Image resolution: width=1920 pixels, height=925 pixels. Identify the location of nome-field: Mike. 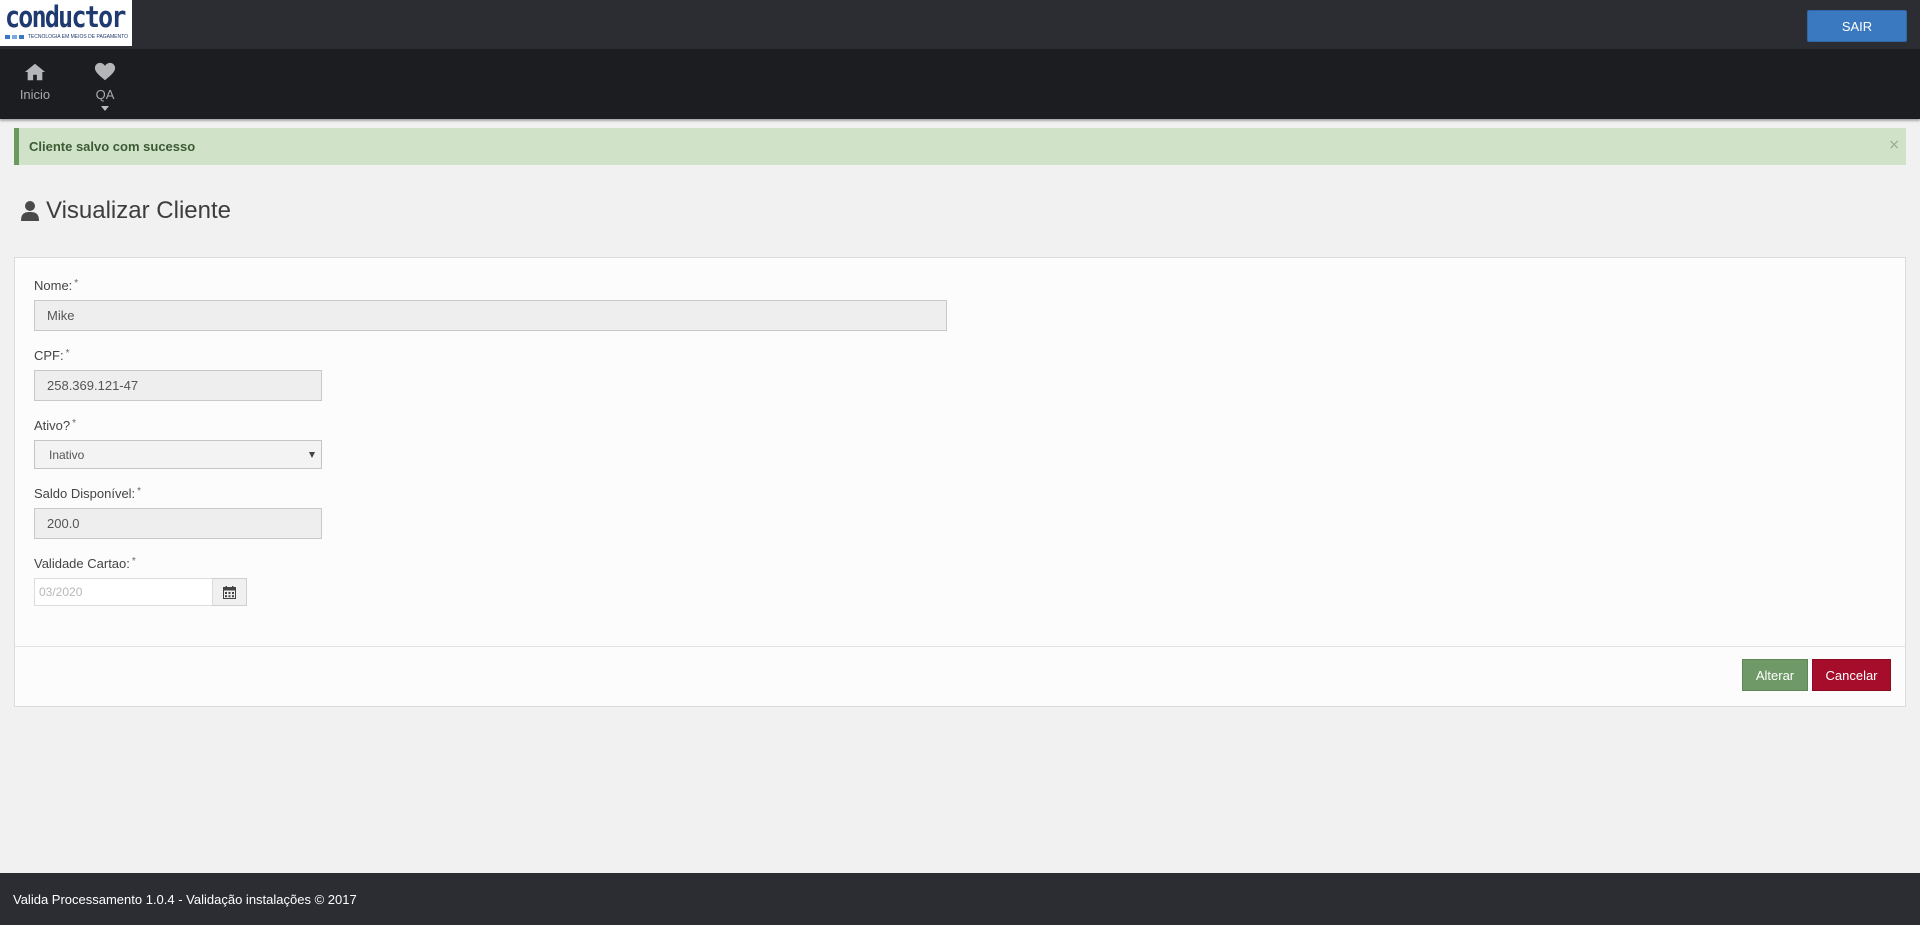
(490, 315).